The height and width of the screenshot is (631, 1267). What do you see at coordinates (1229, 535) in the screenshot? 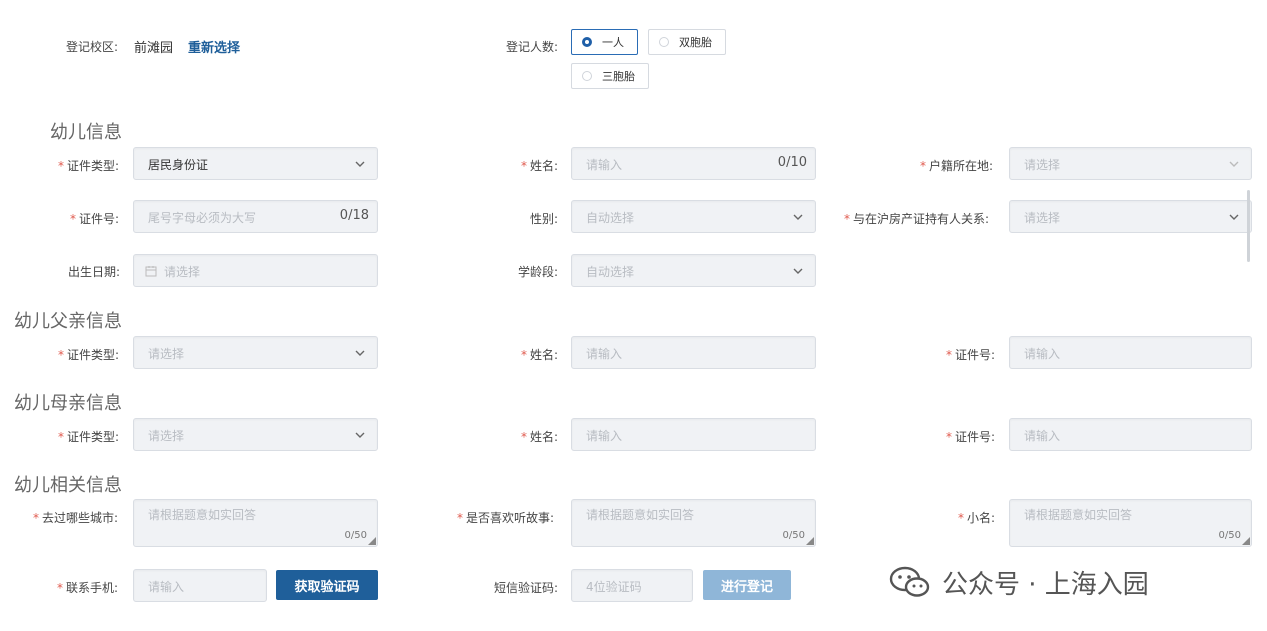
I see `nickname-count: 0/50` at bounding box center [1229, 535].